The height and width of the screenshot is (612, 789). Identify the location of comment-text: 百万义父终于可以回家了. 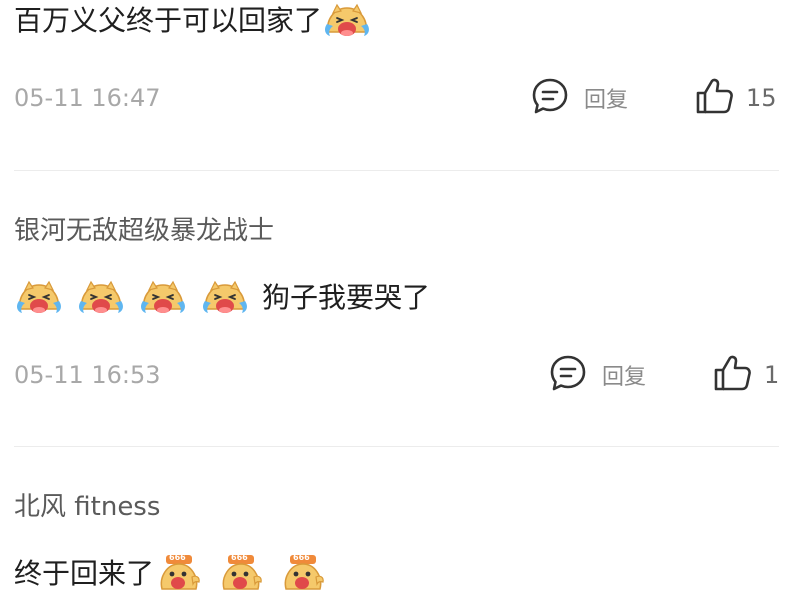
(168, 20).